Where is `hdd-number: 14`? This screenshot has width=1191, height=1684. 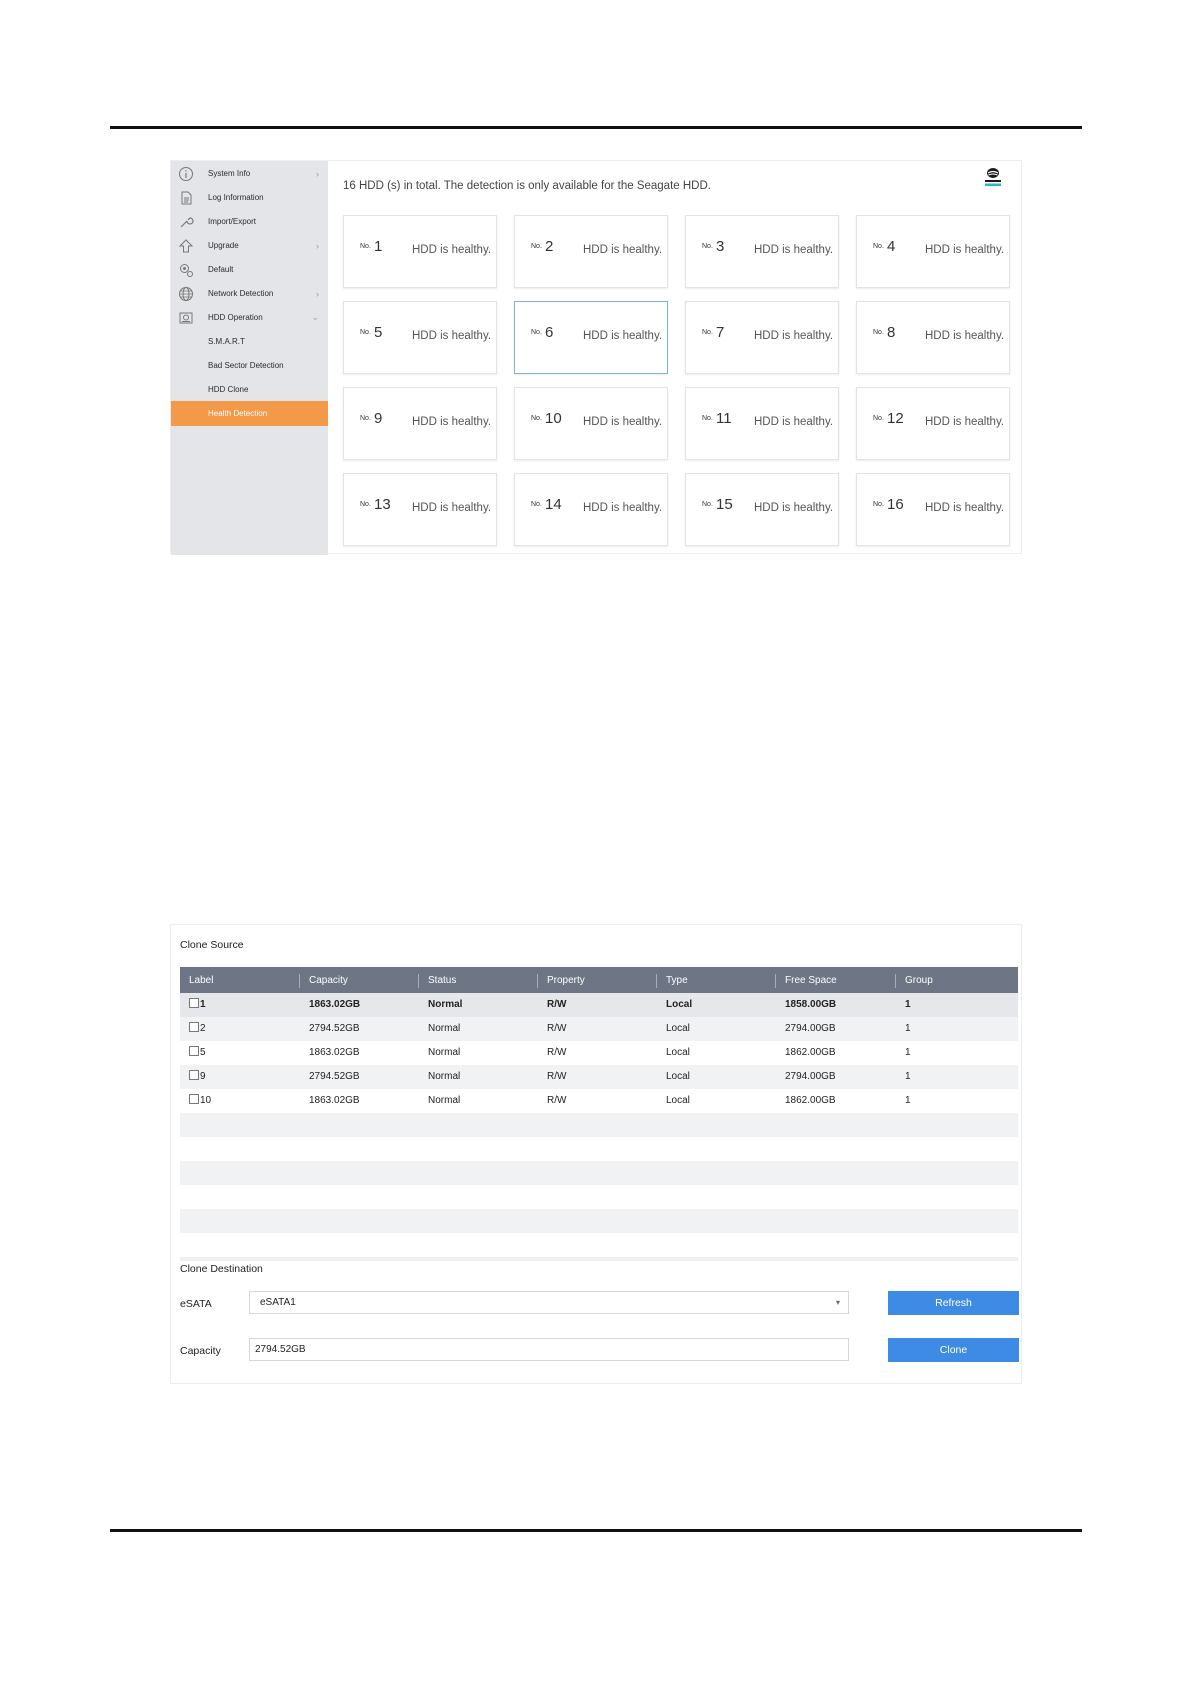 hdd-number: 14 is located at coordinates (553, 504).